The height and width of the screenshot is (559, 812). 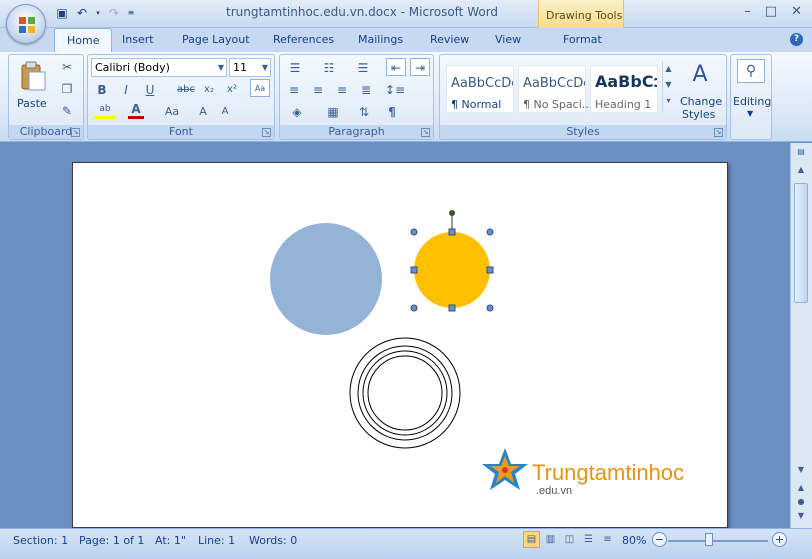 What do you see at coordinates (607, 539) in the screenshot?
I see `draft-view-icon: ≡` at bounding box center [607, 539].